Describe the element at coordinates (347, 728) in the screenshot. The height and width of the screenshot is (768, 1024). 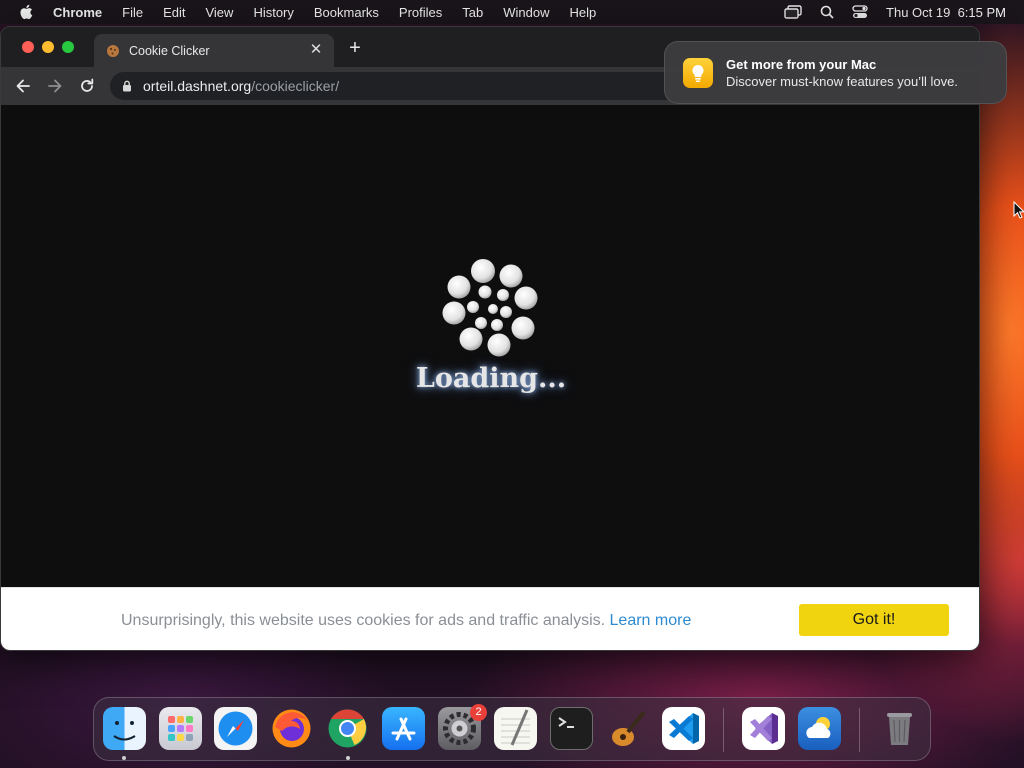
I see `chrome-icon` at that location.